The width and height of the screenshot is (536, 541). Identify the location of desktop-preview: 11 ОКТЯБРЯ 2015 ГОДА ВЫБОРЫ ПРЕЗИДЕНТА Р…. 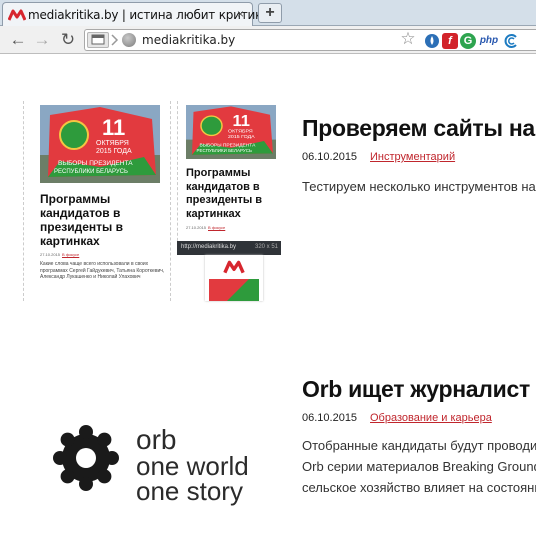
(97, 201).